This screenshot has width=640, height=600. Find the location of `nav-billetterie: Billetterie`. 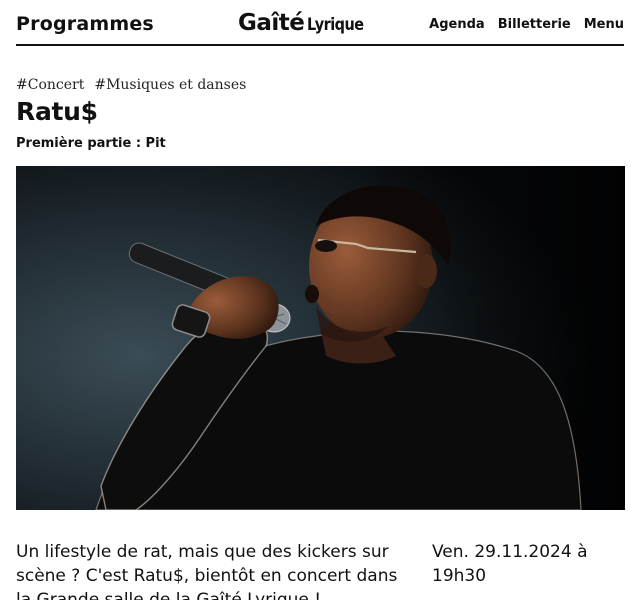

nav-billetterie: Billetterie is located at coordinates (534, 24).